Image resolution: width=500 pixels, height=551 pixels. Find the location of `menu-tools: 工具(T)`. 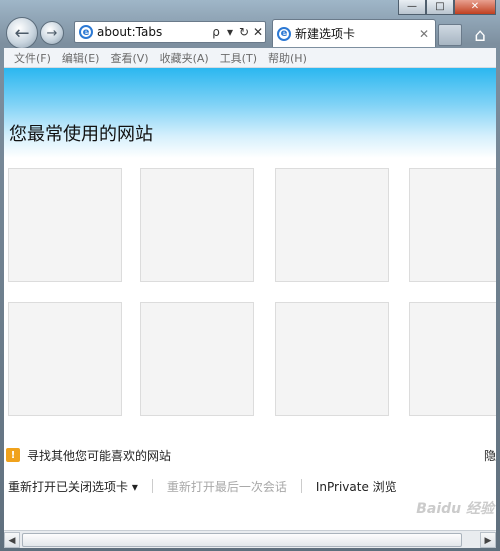

menu-tools: 工具(T) is located at coordinates (238, 58).